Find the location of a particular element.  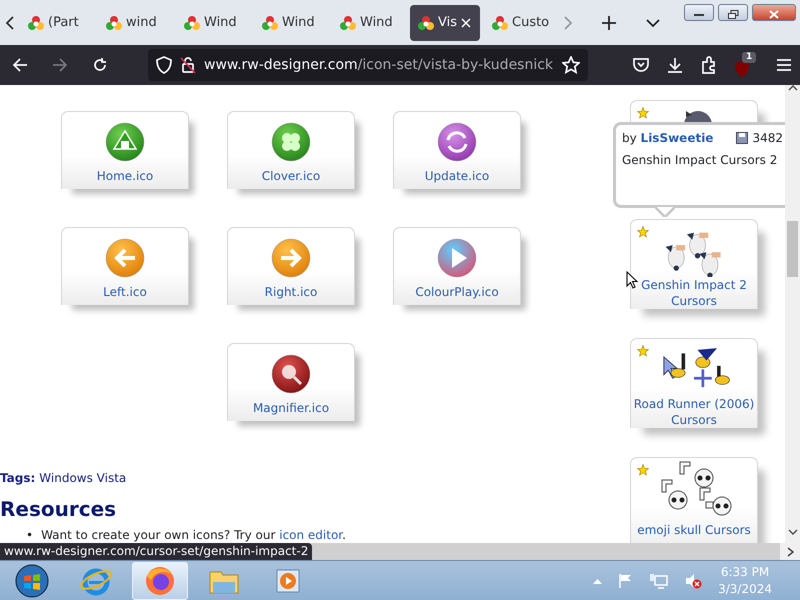

editor-link: icon editor is located at coordinates (310, 535).